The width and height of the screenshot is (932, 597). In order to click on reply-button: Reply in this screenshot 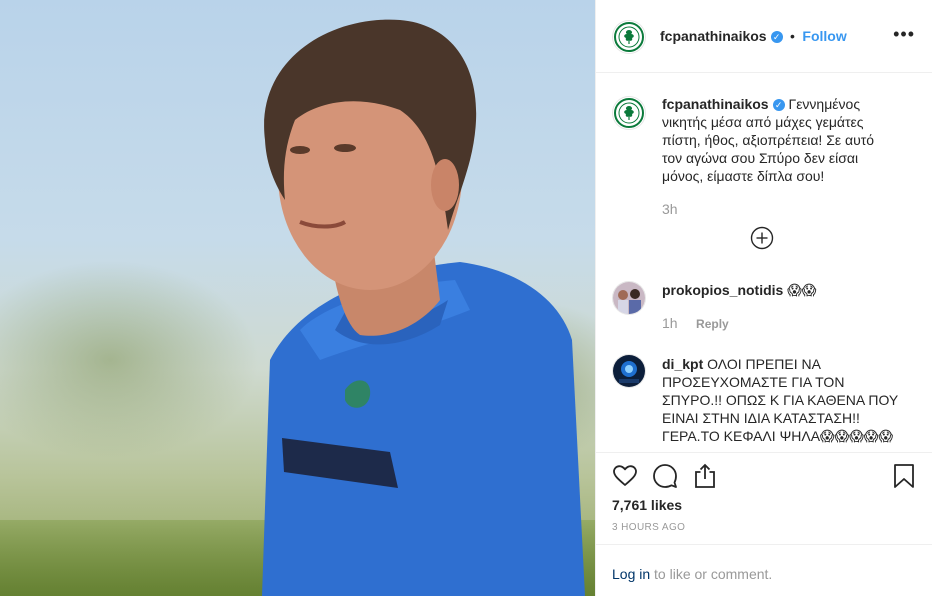, I will do `click(712, 324)`.